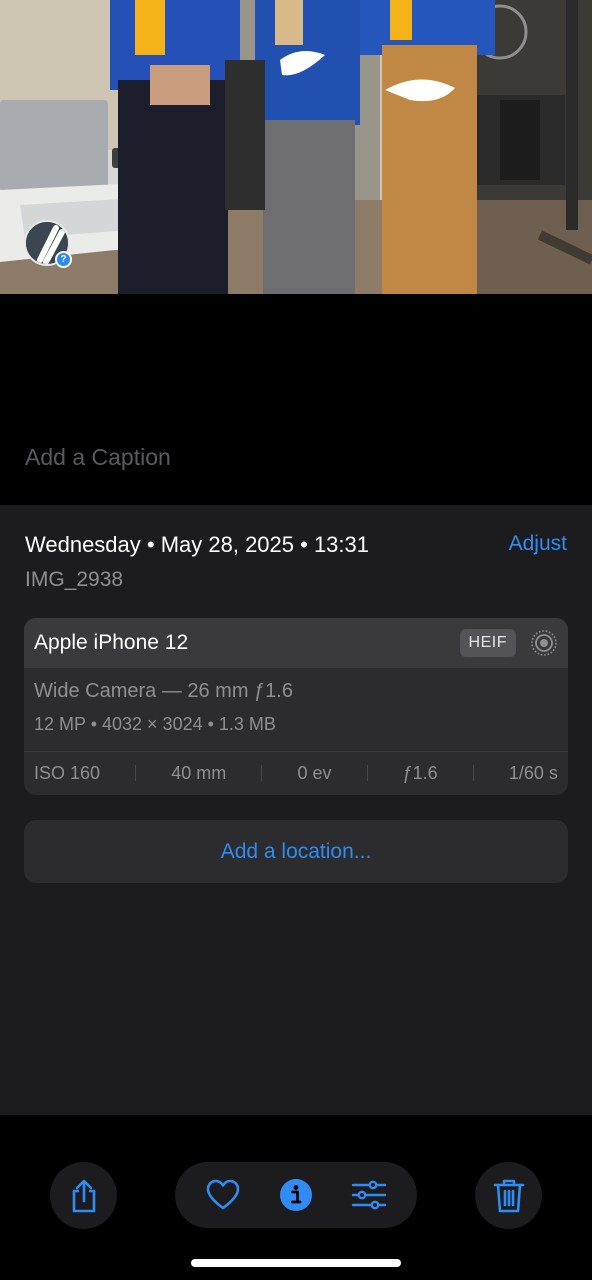  Describe the element at coordinates (155, 724) in the screenshot. I see `image-specs: 12 MP • 4032 × 3024 • 1.3 MB` at that location.